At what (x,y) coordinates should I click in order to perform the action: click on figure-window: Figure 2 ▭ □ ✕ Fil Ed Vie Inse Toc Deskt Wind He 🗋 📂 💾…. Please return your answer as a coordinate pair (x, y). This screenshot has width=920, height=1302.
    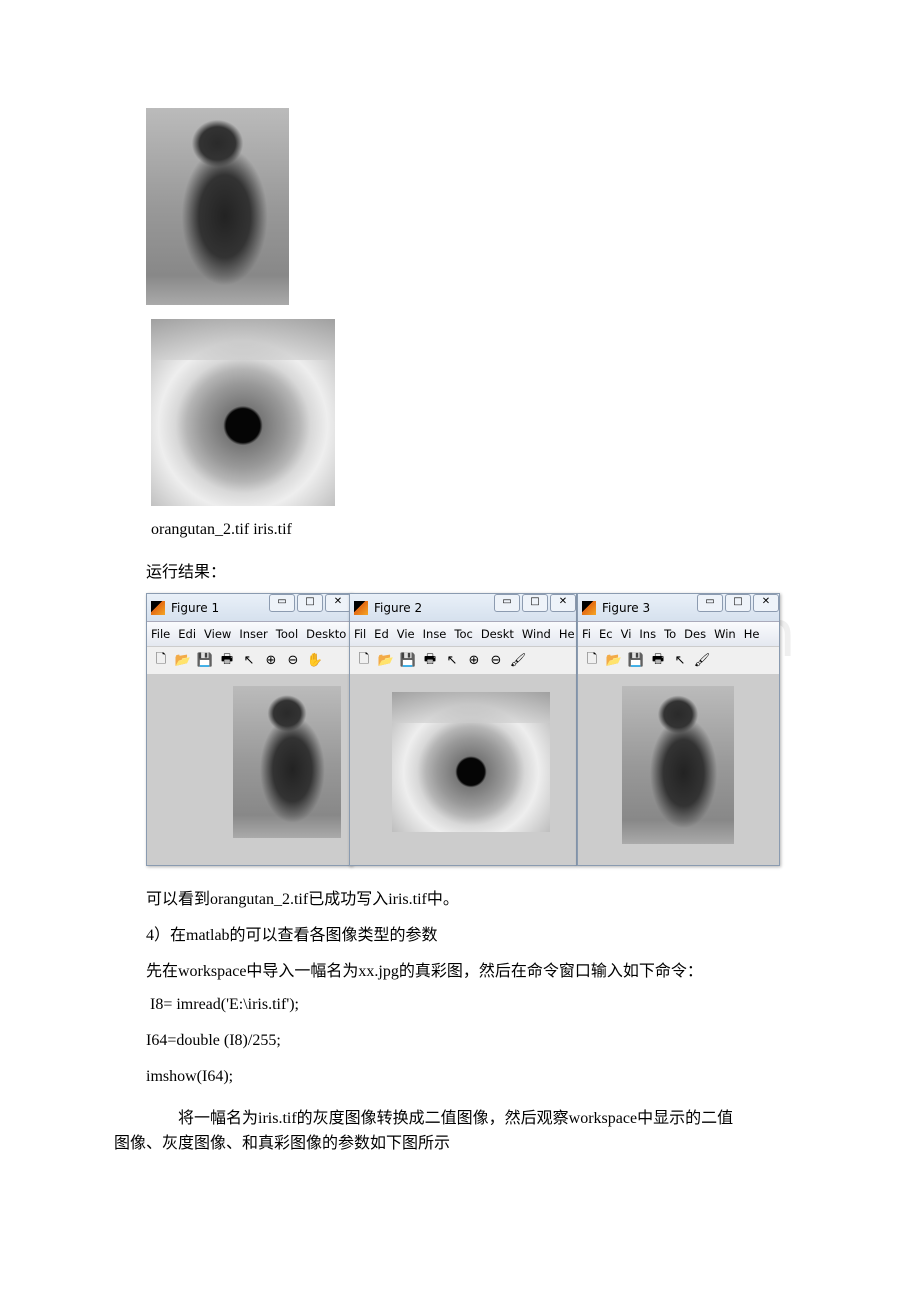
    Looking at the image, I should click on (463, 729).